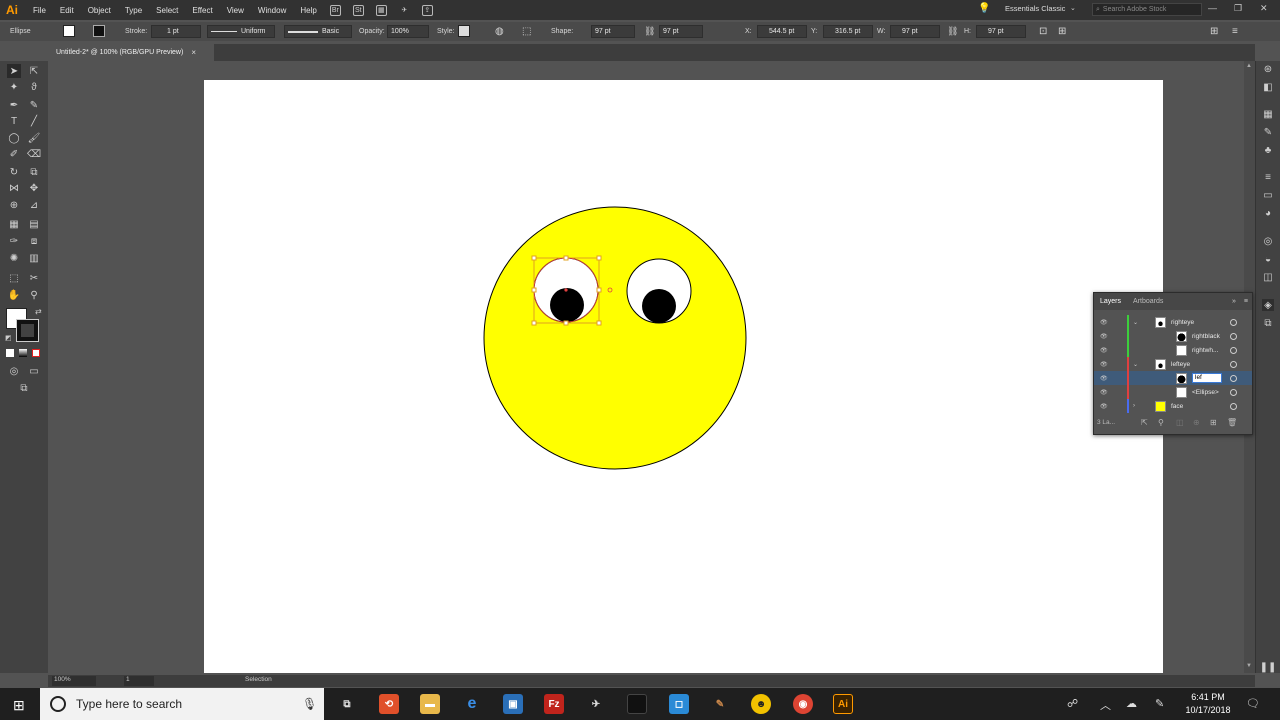 The width and height of the screenshot is (1280, 720). Describe the element at coordinates (637, 704) in the screenshot. I see `app-icon-dark` at that location.